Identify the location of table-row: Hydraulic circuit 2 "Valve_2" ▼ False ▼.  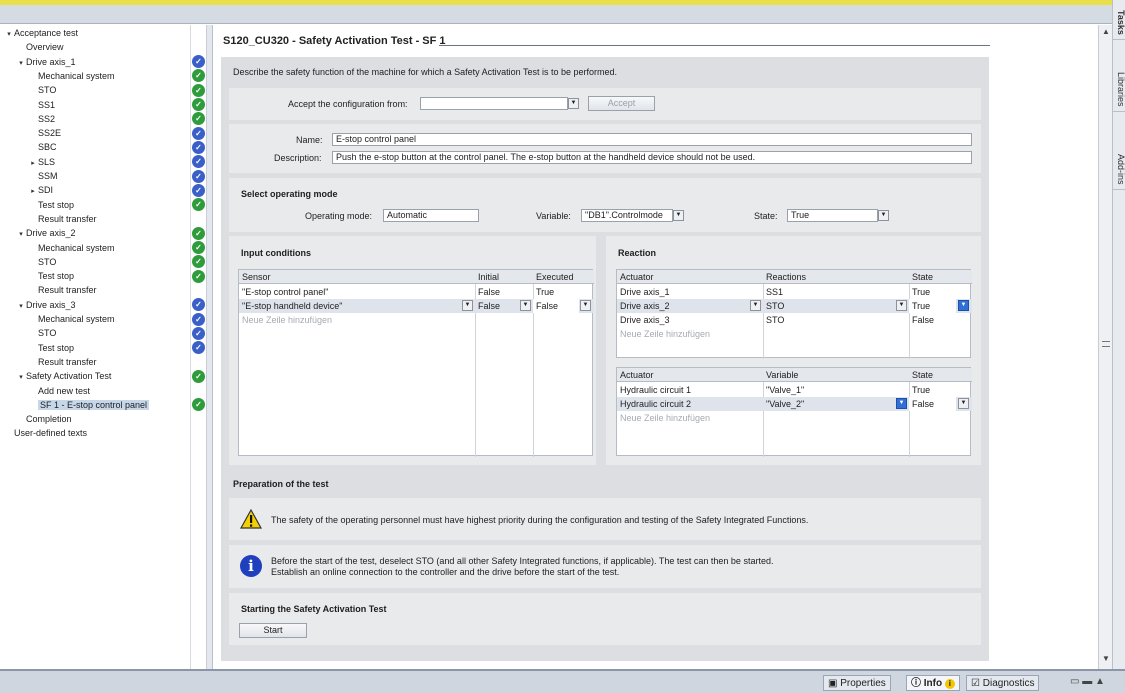
(794, 404).